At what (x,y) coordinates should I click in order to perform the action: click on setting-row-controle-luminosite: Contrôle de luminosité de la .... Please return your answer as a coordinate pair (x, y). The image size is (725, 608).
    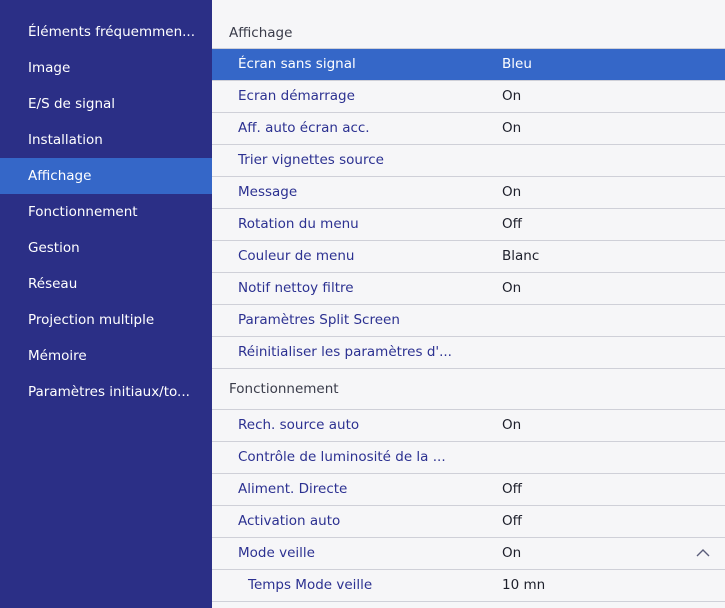
    Looking at the image, I should click on (468, 458).